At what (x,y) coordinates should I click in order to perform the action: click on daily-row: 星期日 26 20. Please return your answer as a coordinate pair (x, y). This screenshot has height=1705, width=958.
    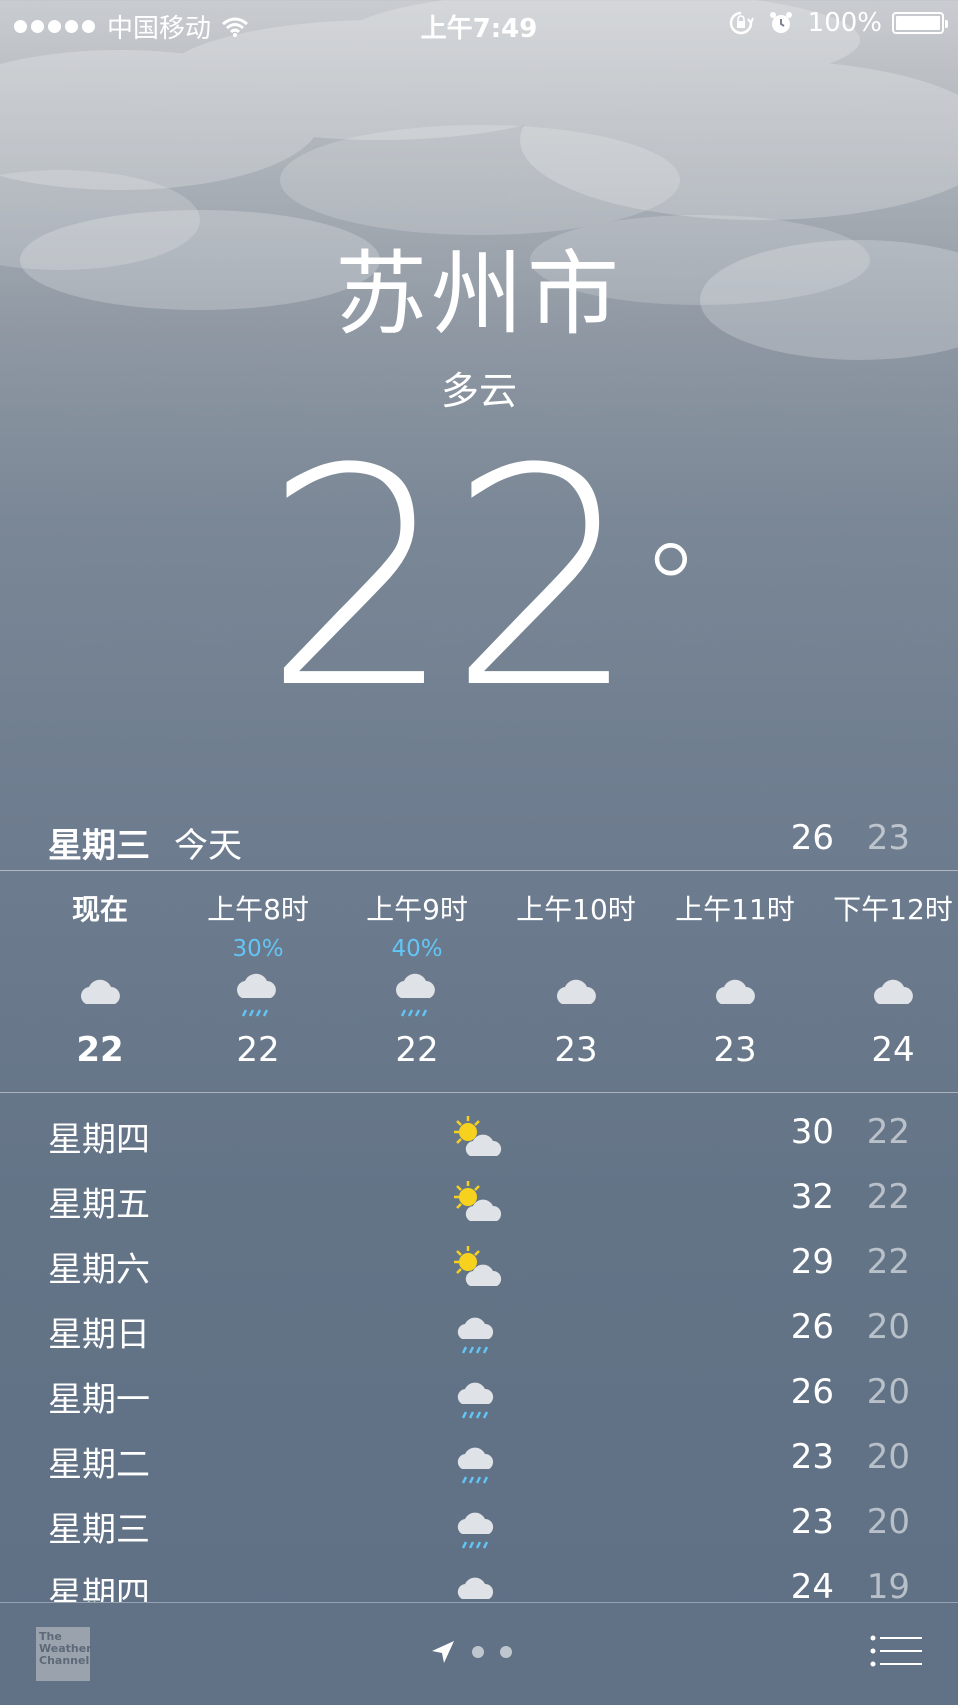
    Looking at the image, I should click on (479, 1327).